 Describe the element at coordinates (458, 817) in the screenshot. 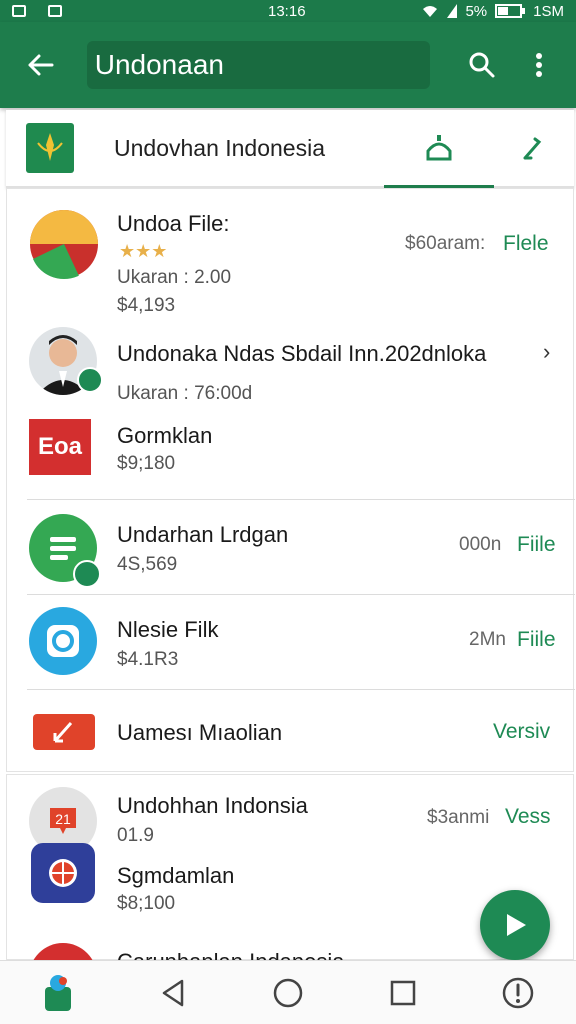

I see `item-meta: $3anmi` at that location.